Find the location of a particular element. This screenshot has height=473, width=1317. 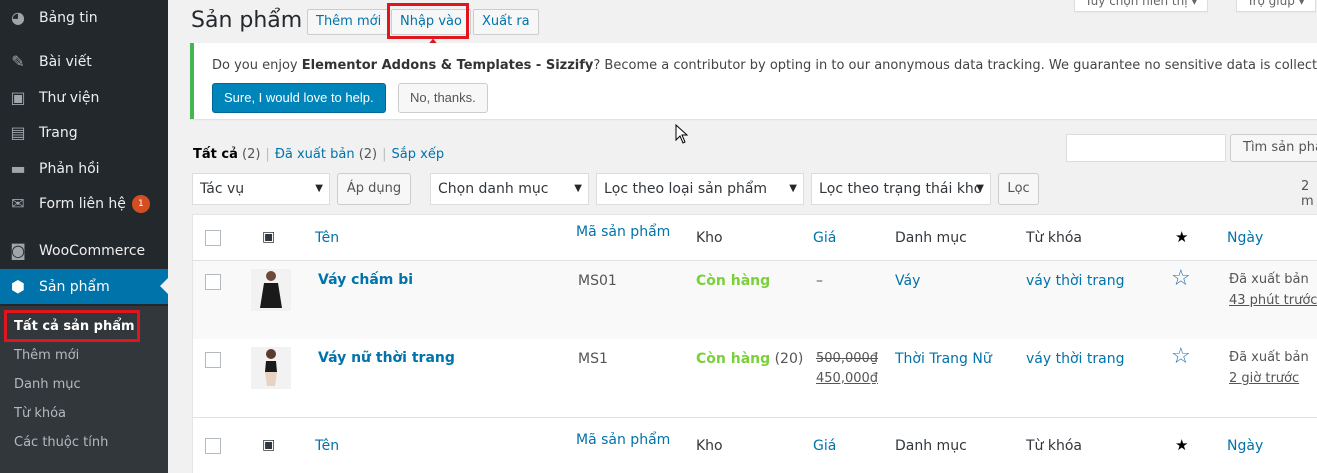

search-products-button: Tìm sản phẩm is located at coordinates (1273, 148).